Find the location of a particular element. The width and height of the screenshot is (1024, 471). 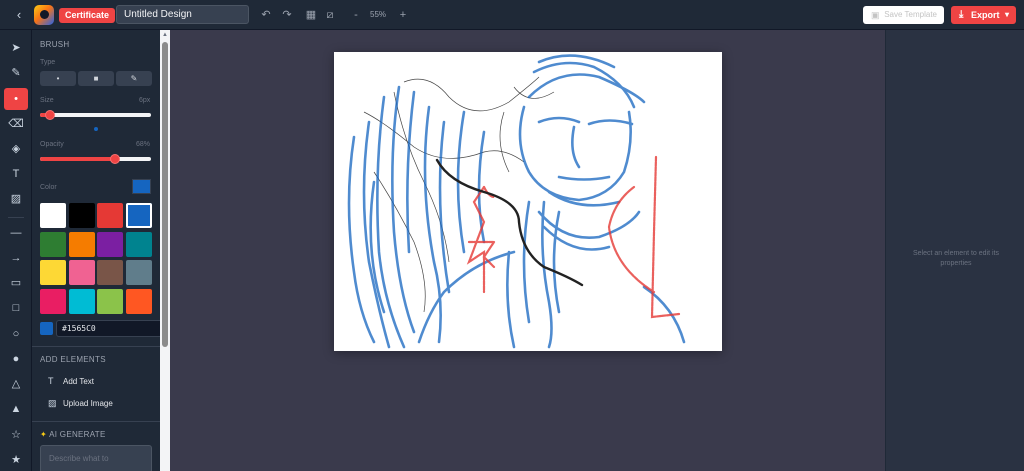

triangle-filled-tool-icon: ▲ is located at coordinates (16, 409).